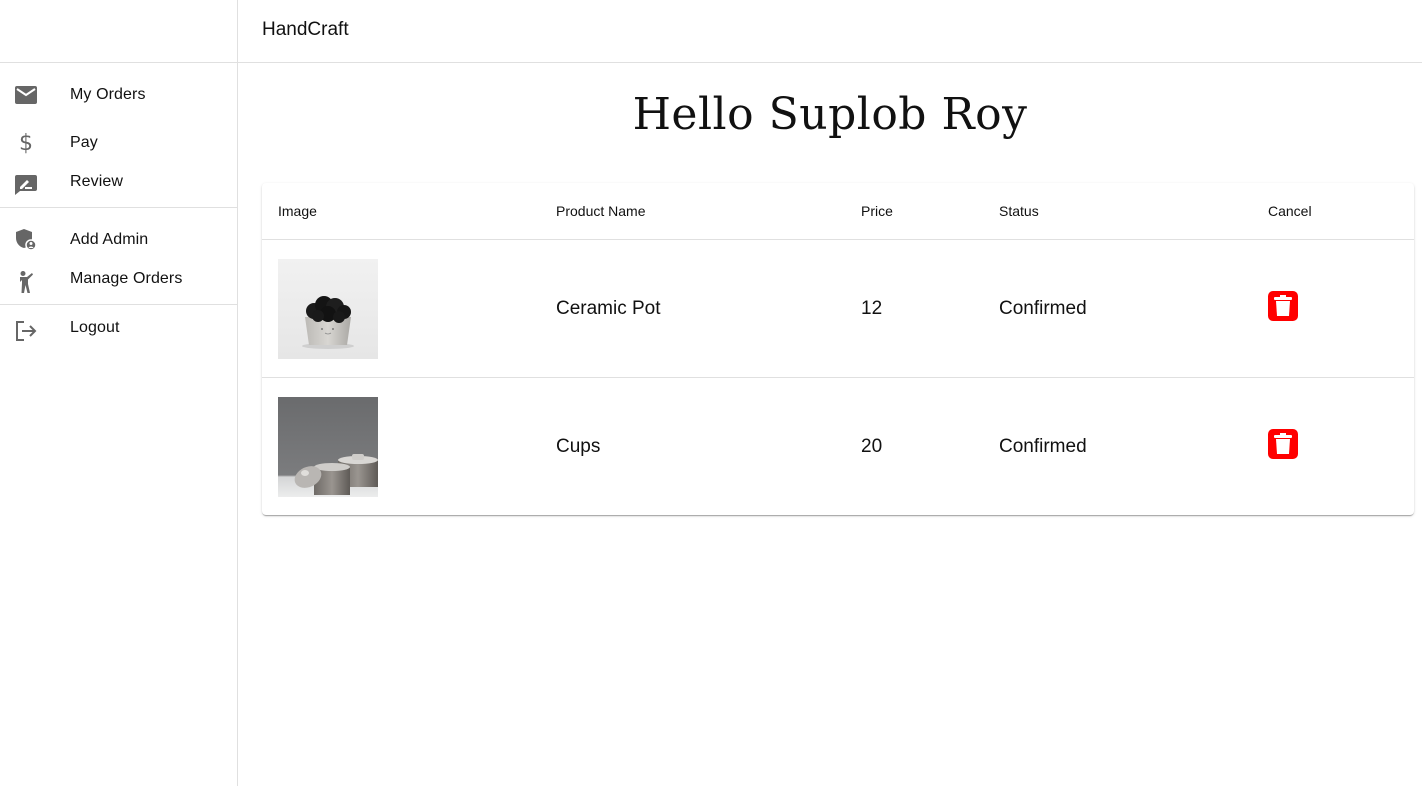  What do you see at coordinates (126, 278) in the screenshot?
I see `sidebar-item-label: Manage Orders` at bounding box center [126, 278].